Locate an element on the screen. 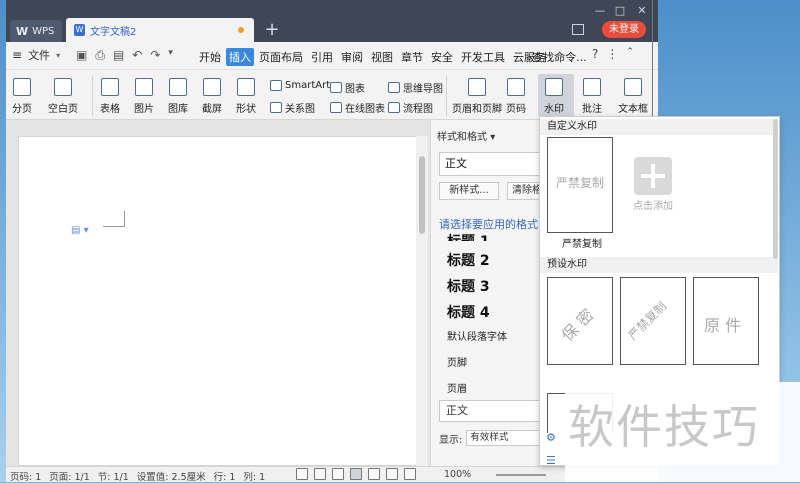 This screenshot has width=800, height=483. menu-tabs: 开始 插入 页面布局 引用 审阅 视图 章节 安全 开发工具 云服务 is located at coordinates (373, 57).